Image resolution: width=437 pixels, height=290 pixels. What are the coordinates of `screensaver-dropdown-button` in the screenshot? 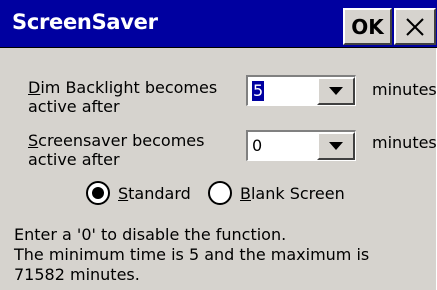 It's located at (336, 146).